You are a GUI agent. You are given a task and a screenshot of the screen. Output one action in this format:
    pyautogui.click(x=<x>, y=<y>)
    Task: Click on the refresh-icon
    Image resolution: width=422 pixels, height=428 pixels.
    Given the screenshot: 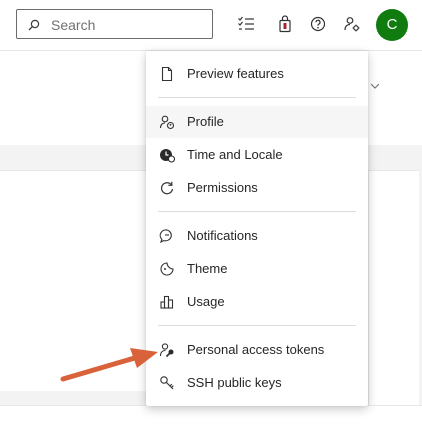 What is the action you would take?
    pyautogui.click(x=167, y=188)
    